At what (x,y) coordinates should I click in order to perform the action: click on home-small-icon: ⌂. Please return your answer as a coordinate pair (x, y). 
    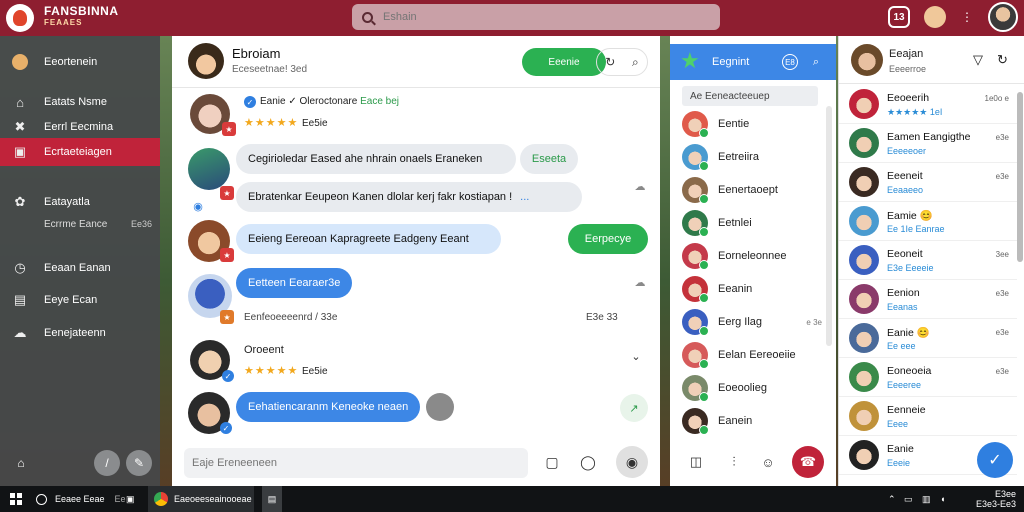
    Looking at the image, I should click on (21, 463).